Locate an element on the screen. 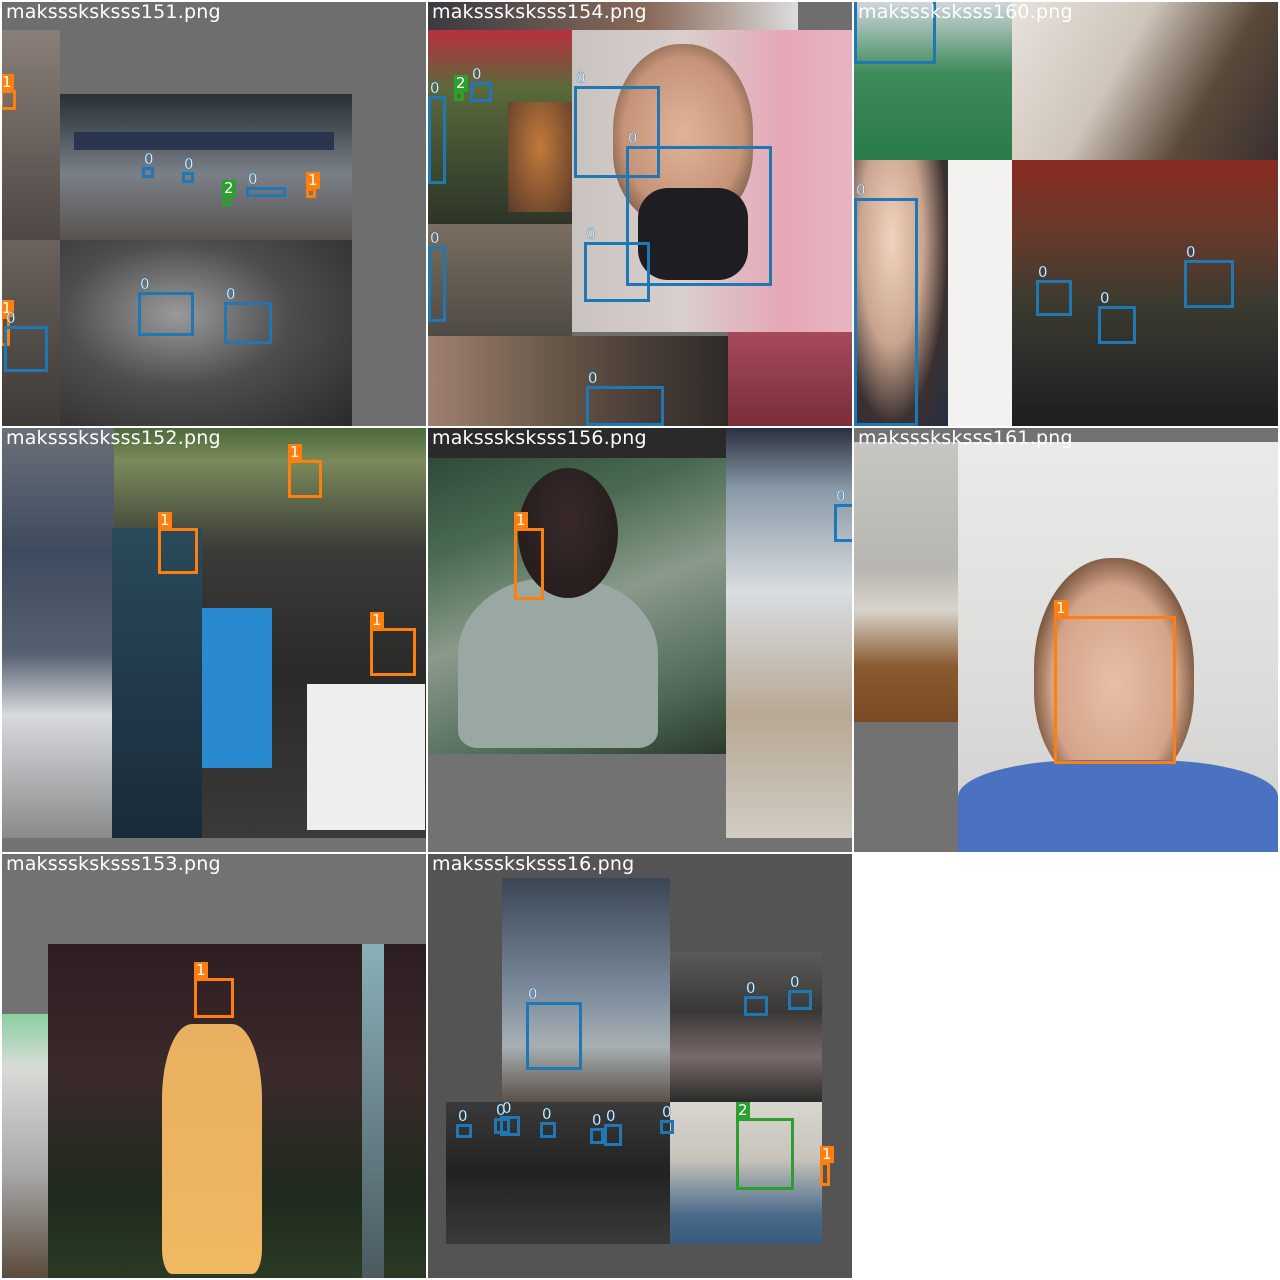 The image size is (1280, 1280). mosaic-tile: maksssksksss153.png 1 is located at coordinates (214, 1066).